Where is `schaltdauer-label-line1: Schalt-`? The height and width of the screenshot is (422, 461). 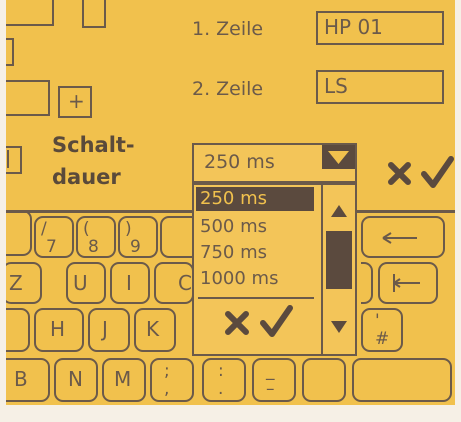 schaltdauer-label-line1: Schalt- is located at coordinates (93, 145).